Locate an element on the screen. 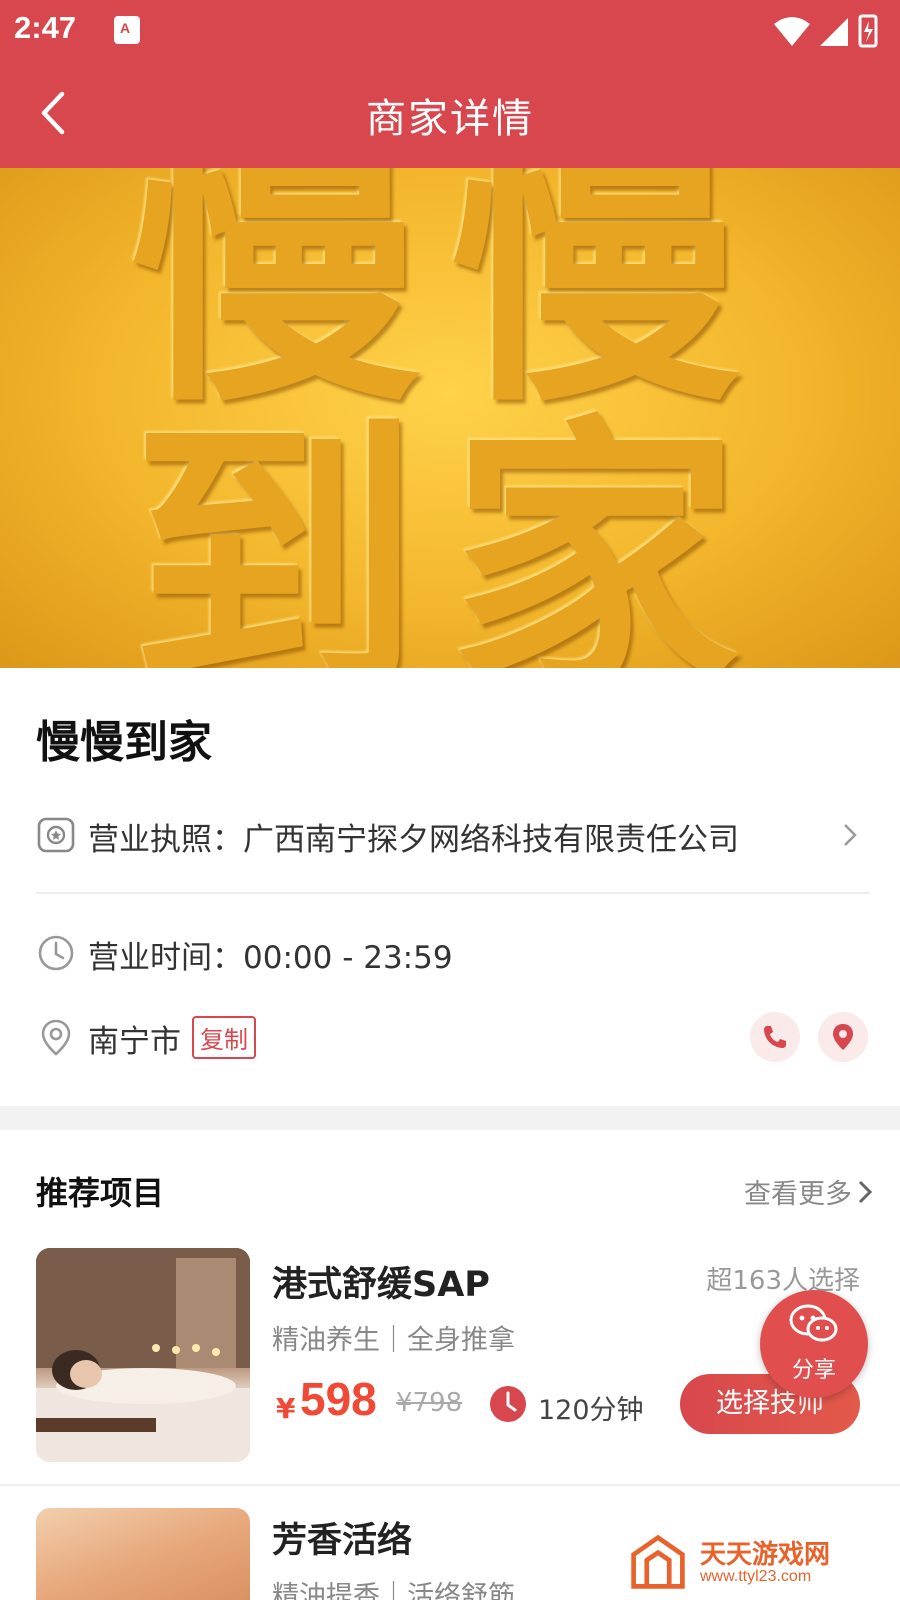  phone-icon is located at coordinates (775, 1037).